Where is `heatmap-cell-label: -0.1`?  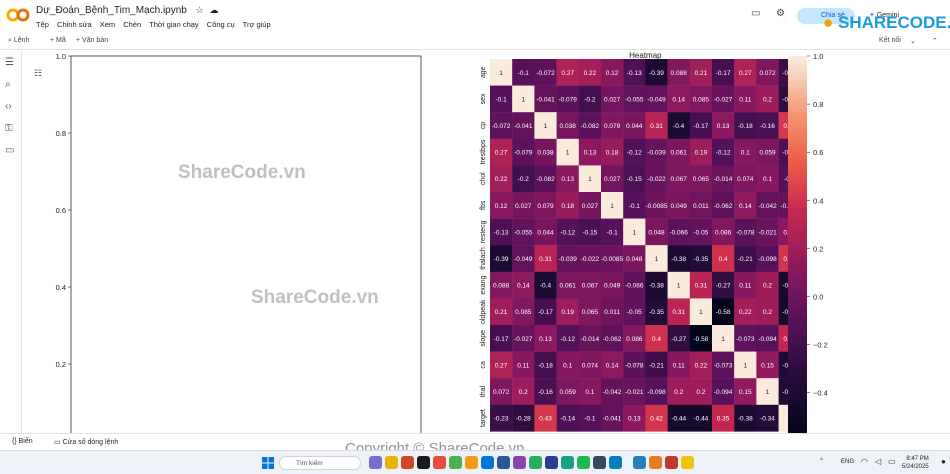 heatmap-cell-label: -0.1 is located at coordinates (590, 419).